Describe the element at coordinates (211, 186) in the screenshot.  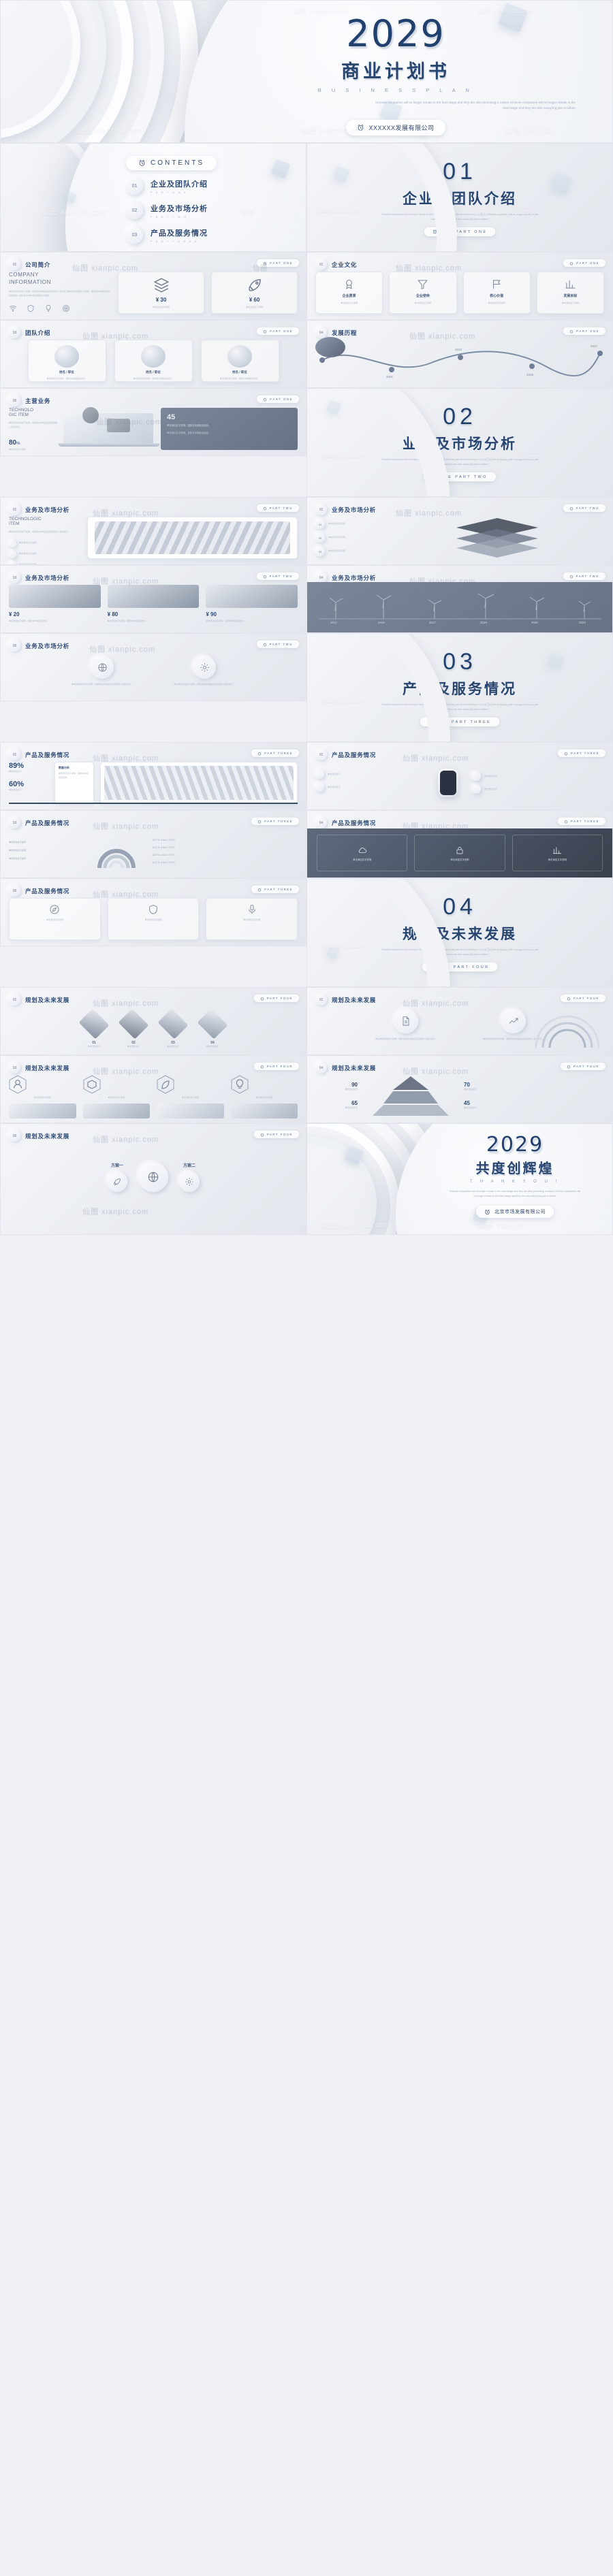
I see `toc-item: 01 企业及团队介绍 P A R T O N E` at that location.